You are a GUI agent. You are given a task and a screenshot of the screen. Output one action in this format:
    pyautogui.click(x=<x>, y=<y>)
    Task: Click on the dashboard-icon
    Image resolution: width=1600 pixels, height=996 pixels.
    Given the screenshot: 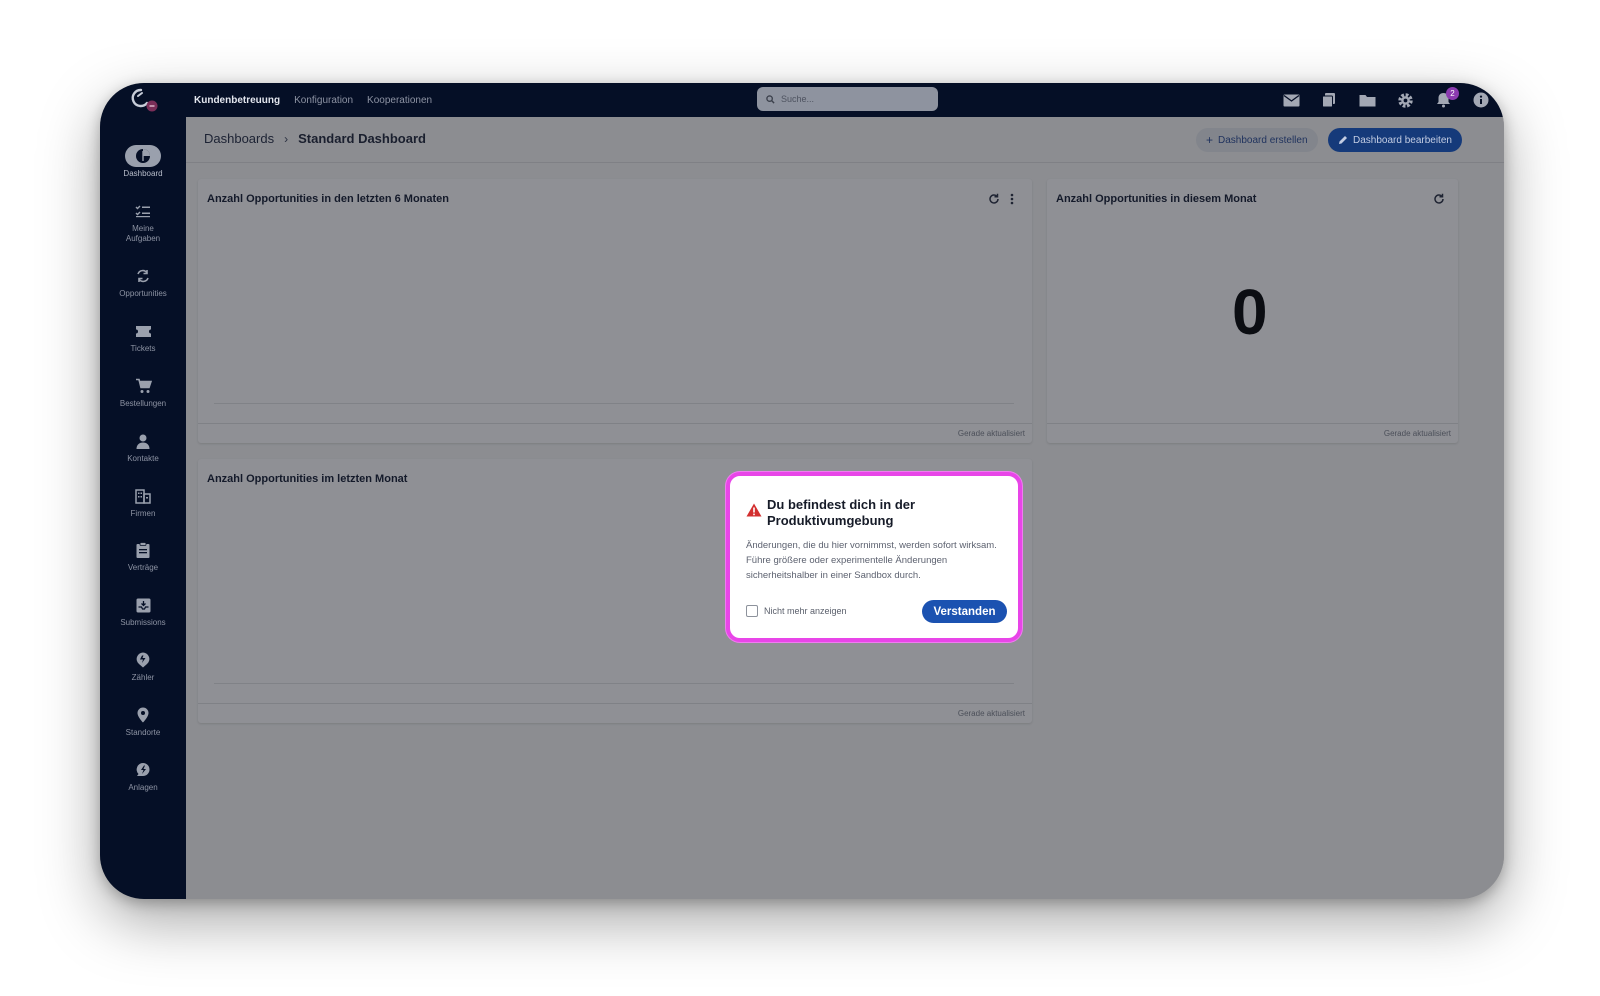 What is the action you would take?
    pyautogui.click(x=143, y=156)
    